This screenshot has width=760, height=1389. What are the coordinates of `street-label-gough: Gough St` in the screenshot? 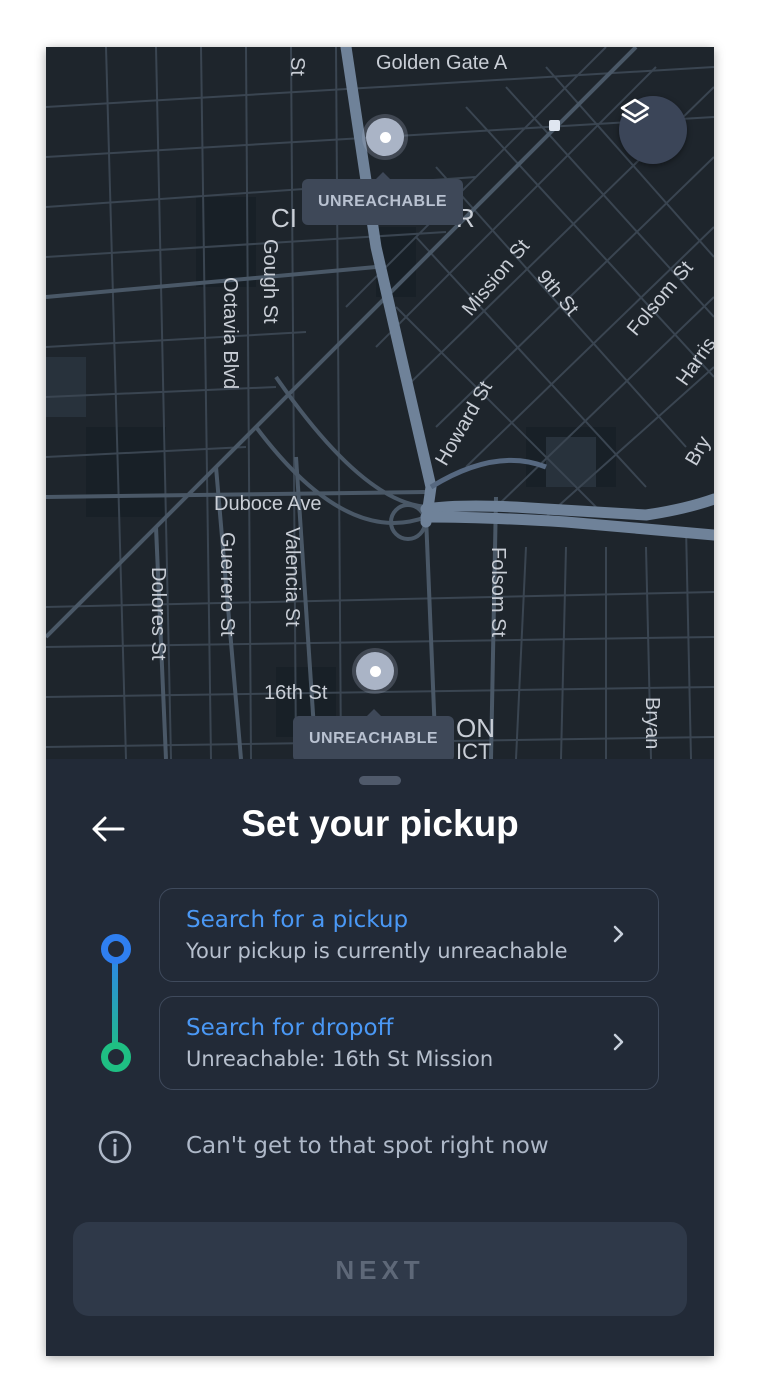 It's located at (270, 281).